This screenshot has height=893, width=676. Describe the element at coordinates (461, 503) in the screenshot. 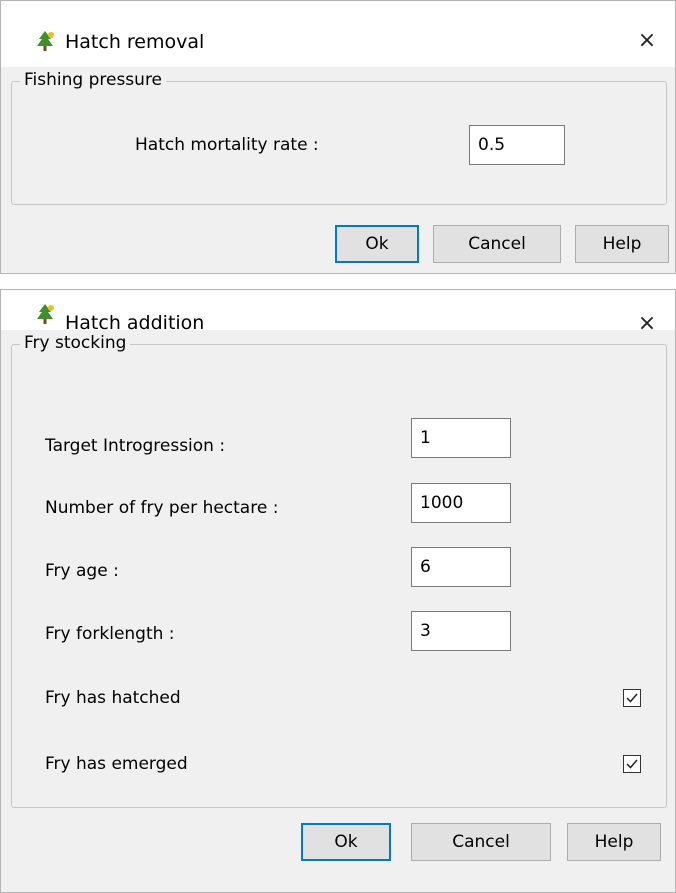

I see `fry-per-hectare-input` at that location.